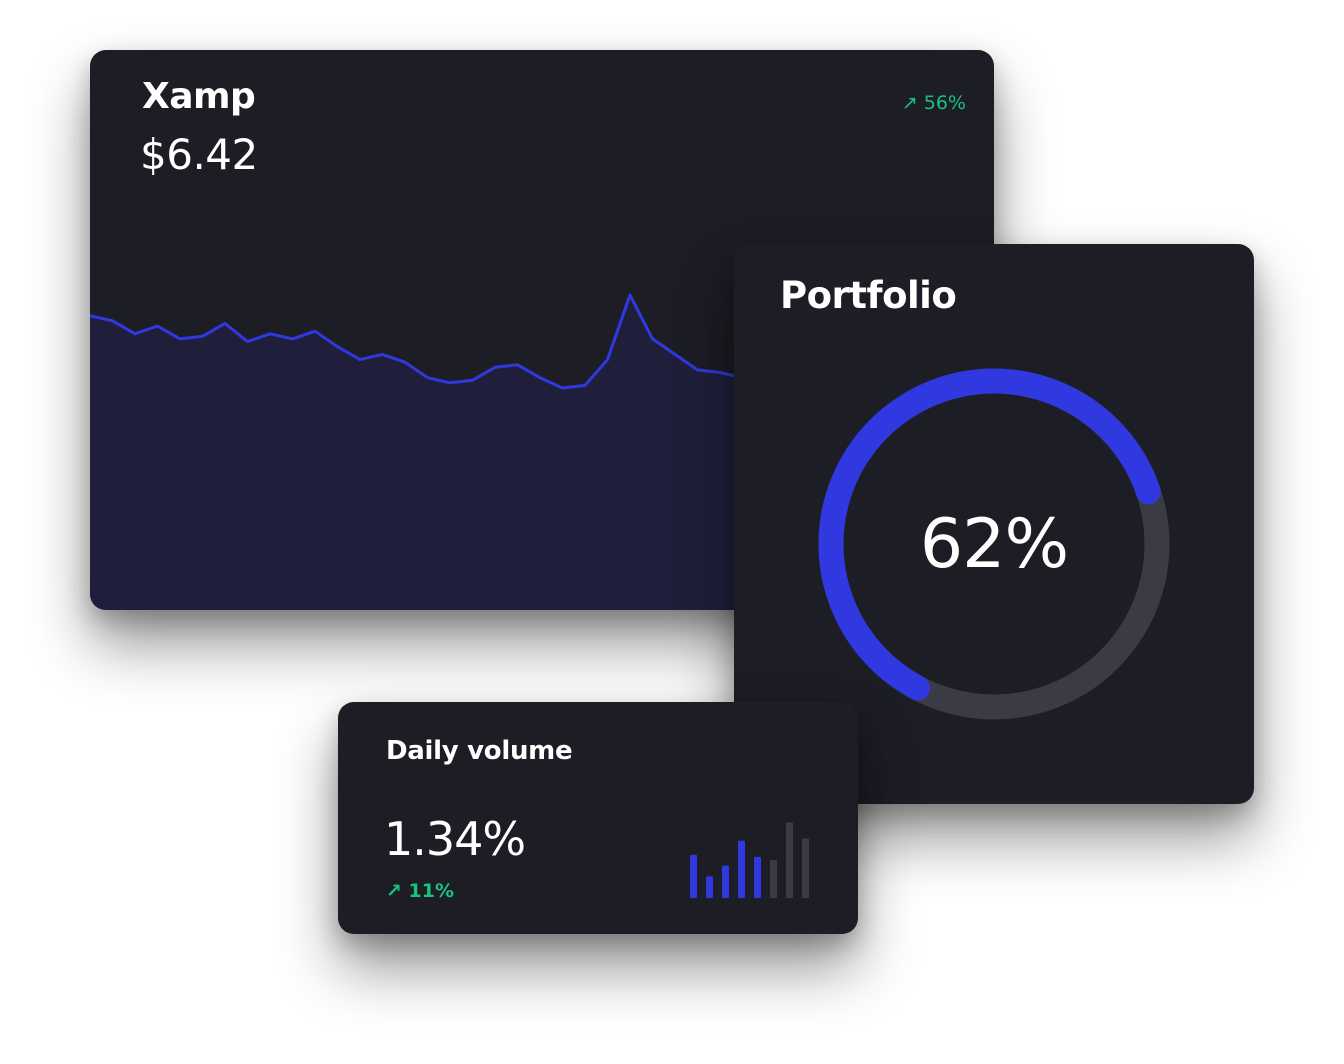 The image size is (1344, 1064). Describe the element at coordinates (420, 891) in the screenshot. I see `volume-change-badge: ↗ 11%` at that location.